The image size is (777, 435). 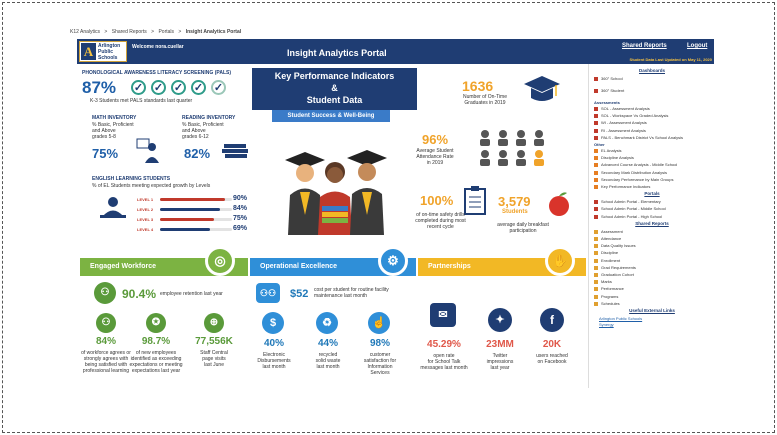 What do you see at coordinates (644, 46) in the screenshot?
I see `shared-reports-link: Shared Reports` at bounding box center [644, 46].